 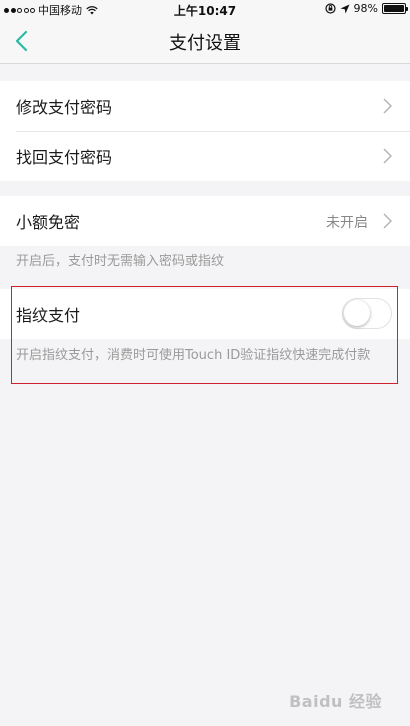 I want to click on password-group: 修改支付密码 找回支付密码, so click(x=205, y=131).